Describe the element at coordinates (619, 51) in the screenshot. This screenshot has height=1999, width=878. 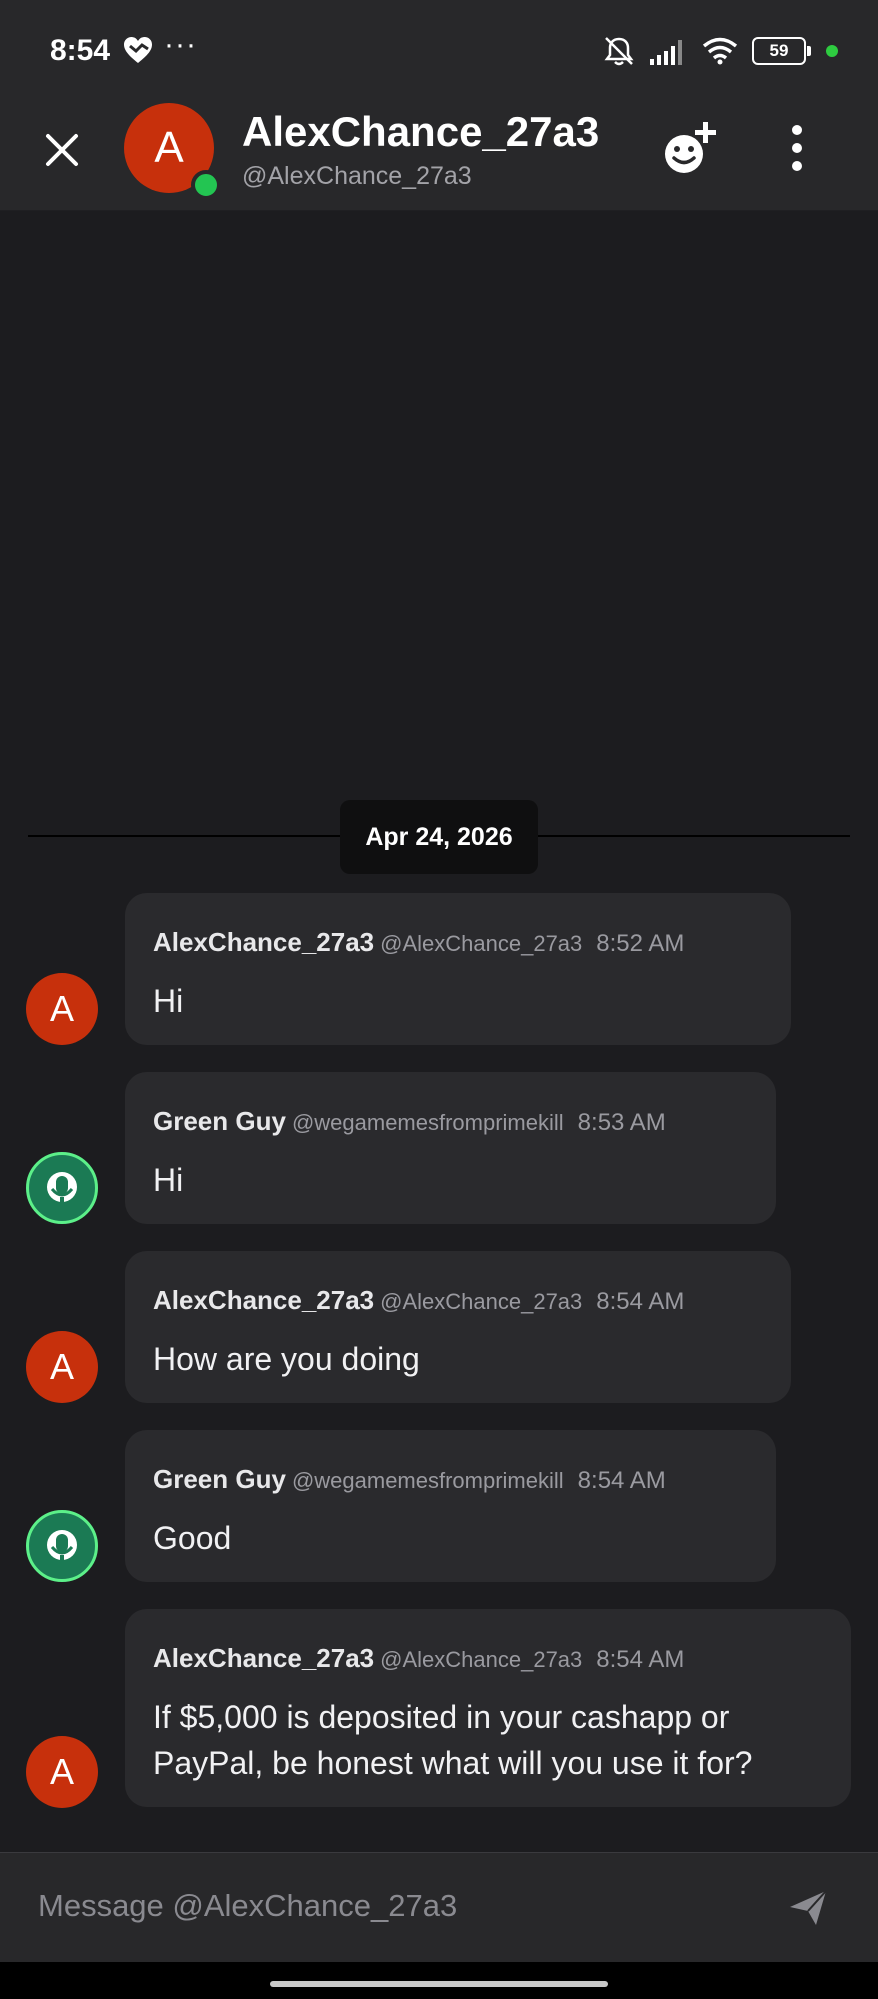
I see `mute-icon` at that location.